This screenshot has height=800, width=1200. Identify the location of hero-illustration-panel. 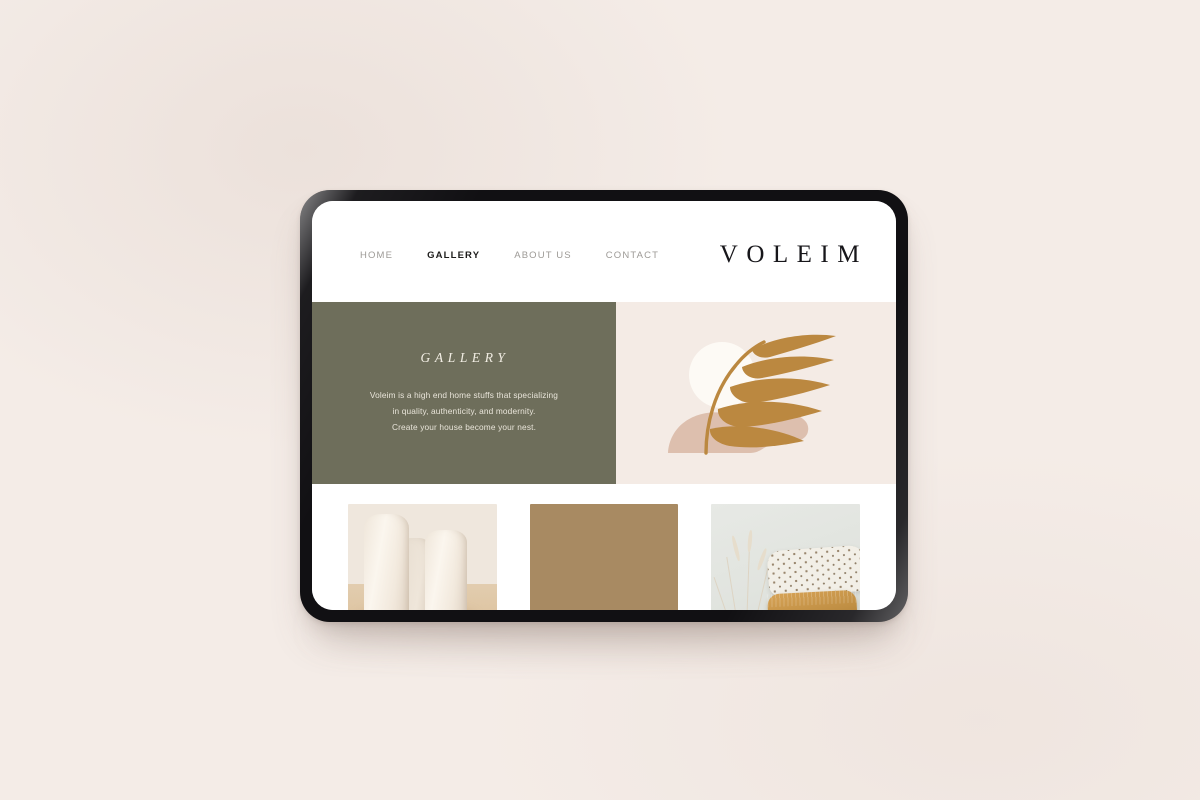
(756, 393).